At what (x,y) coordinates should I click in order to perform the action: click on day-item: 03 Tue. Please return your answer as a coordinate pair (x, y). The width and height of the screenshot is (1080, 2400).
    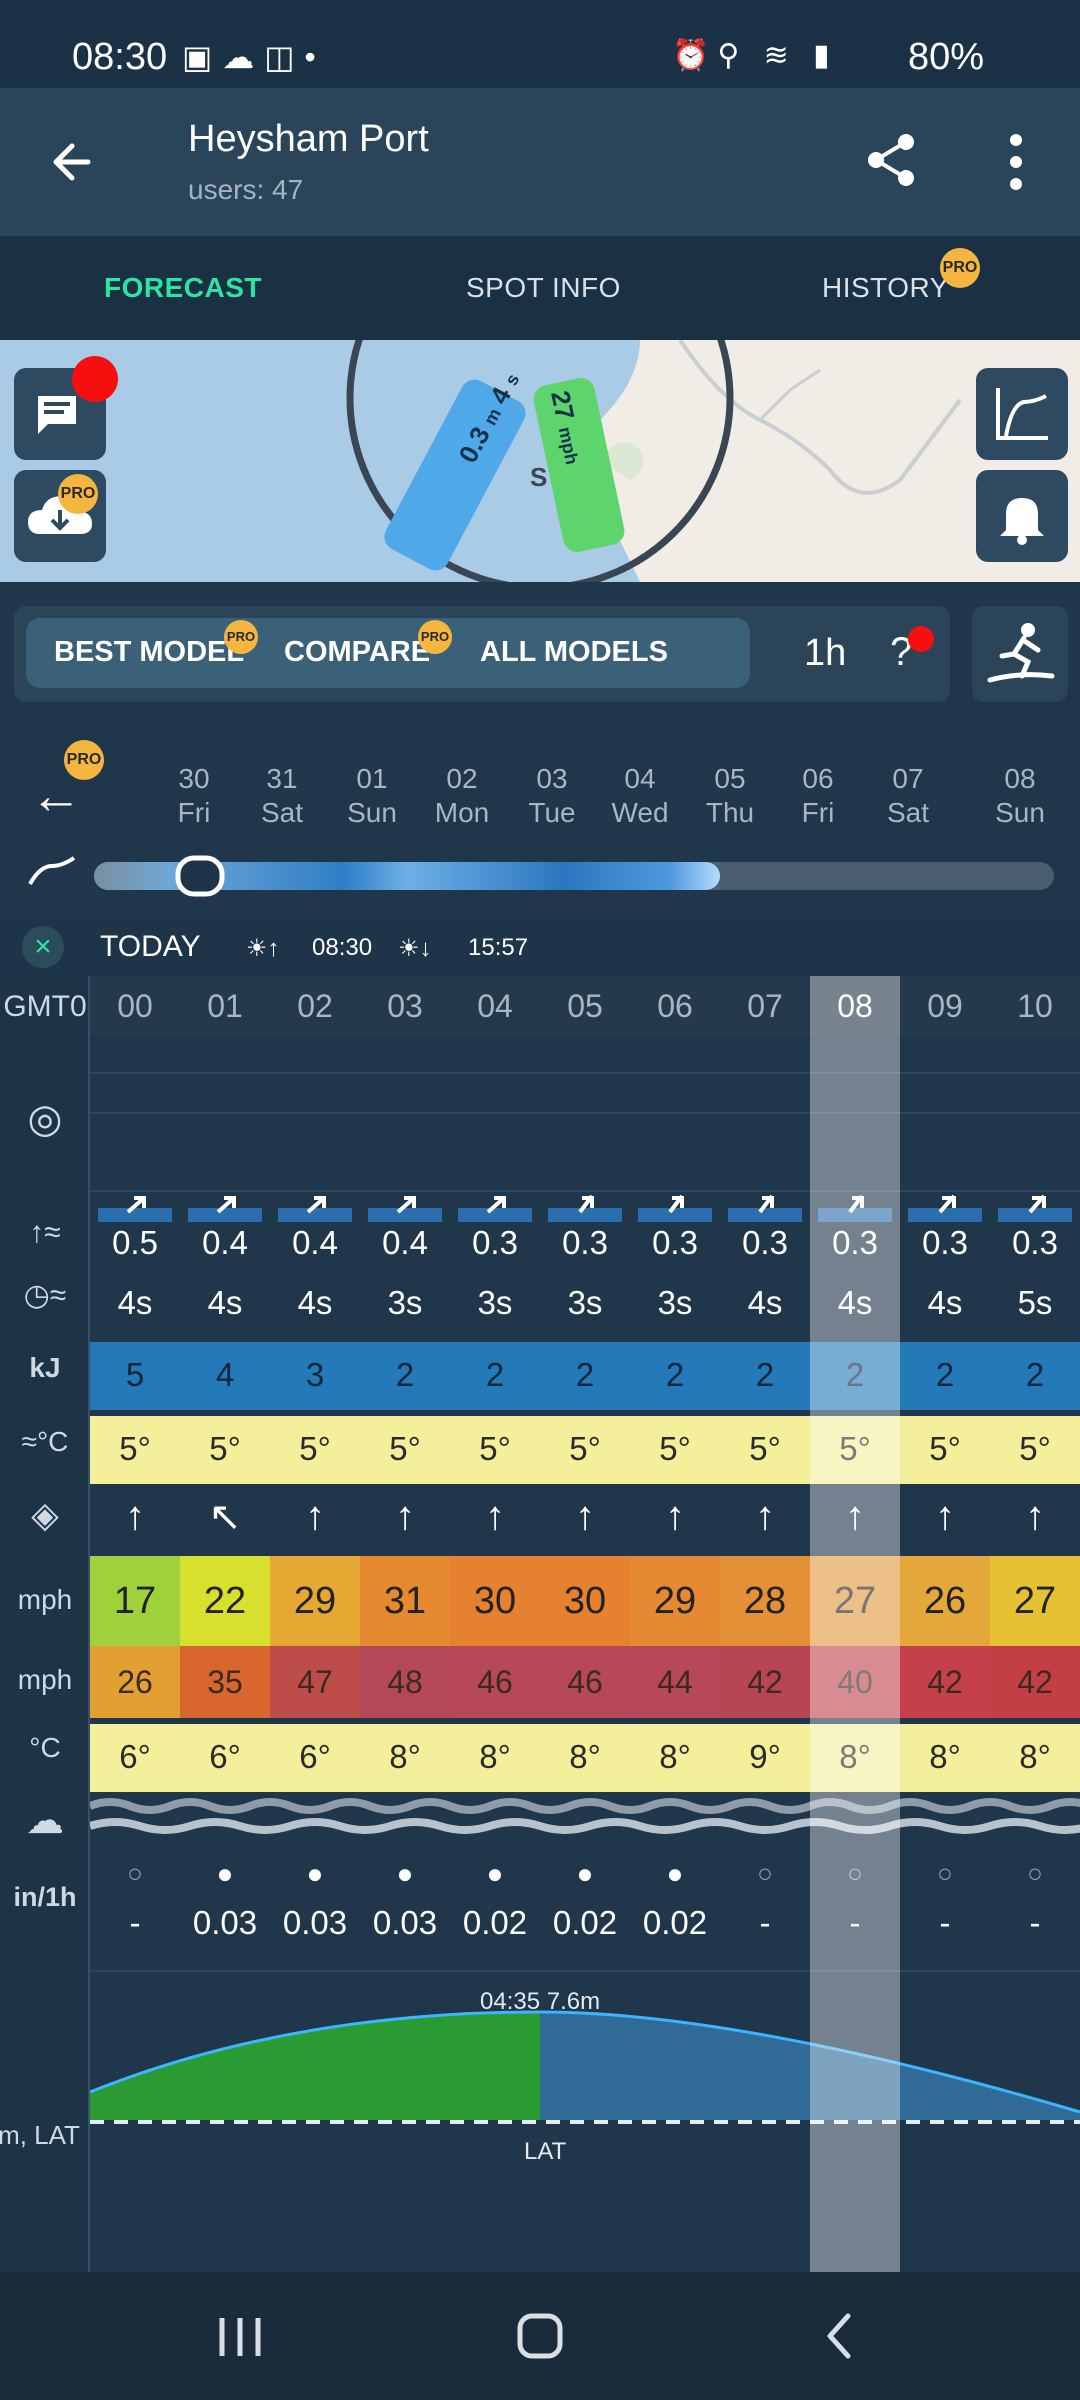
    Looking at the image, I should click on (552, 796).